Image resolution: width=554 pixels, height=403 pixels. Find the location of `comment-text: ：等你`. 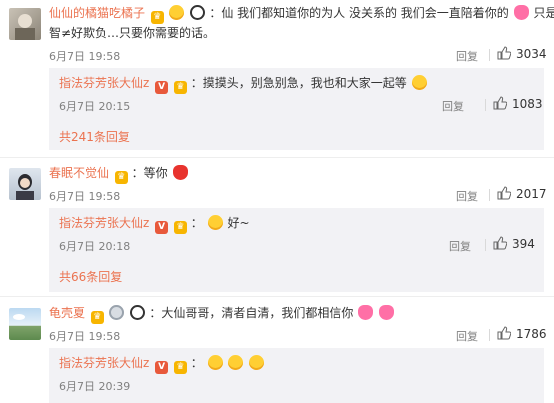

comment-text: ：等你 is located at coordinates (149, 173).